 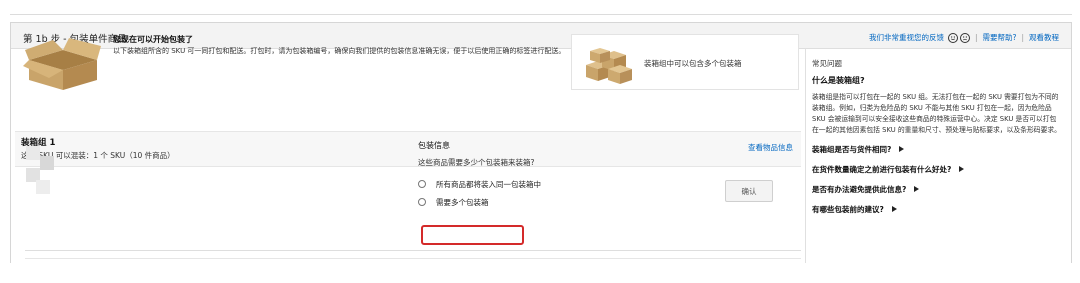 What do you see at coordinates (952, 37) in the screenshot?
I see `happy-face-icon` at bounding box center [952, 37].